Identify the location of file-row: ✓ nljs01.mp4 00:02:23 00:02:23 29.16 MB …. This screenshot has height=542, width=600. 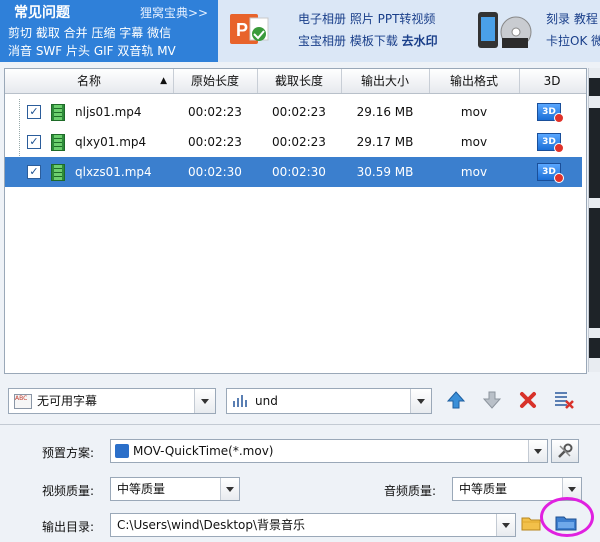
(293, 112).